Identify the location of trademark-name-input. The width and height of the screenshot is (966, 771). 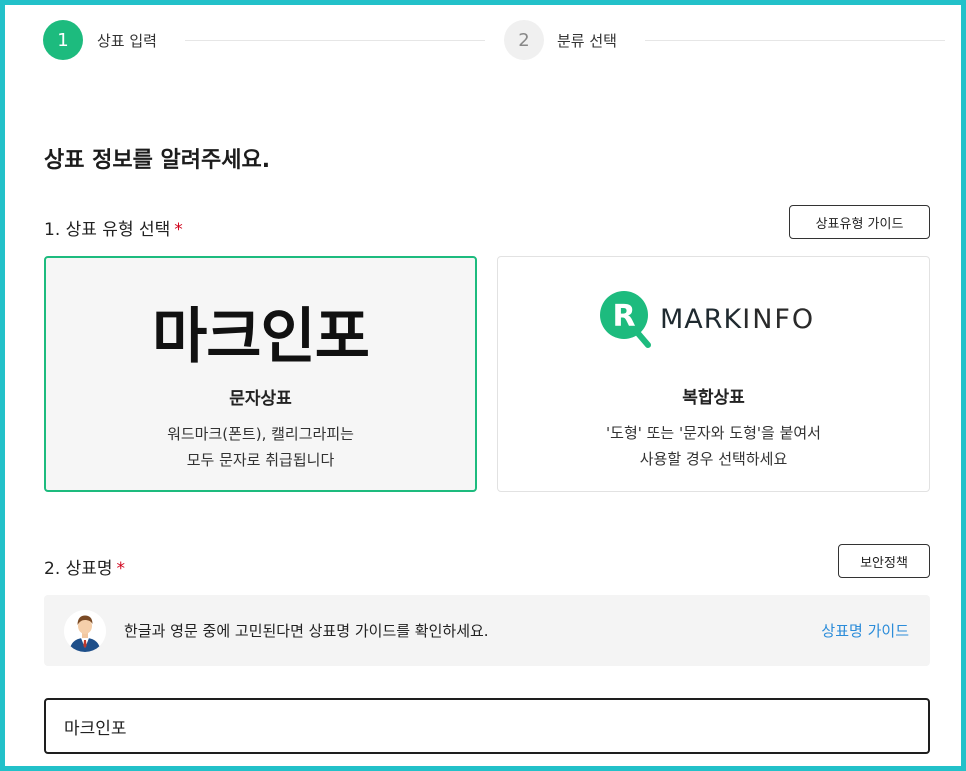
(487, 726).